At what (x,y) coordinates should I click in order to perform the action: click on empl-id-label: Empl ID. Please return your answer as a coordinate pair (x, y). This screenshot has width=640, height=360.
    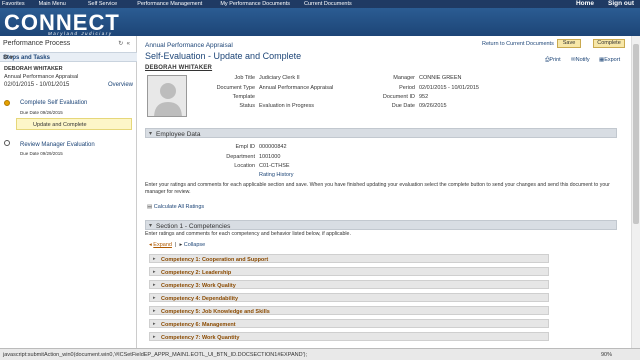
    Looking at the image, I should click on (245, 147).